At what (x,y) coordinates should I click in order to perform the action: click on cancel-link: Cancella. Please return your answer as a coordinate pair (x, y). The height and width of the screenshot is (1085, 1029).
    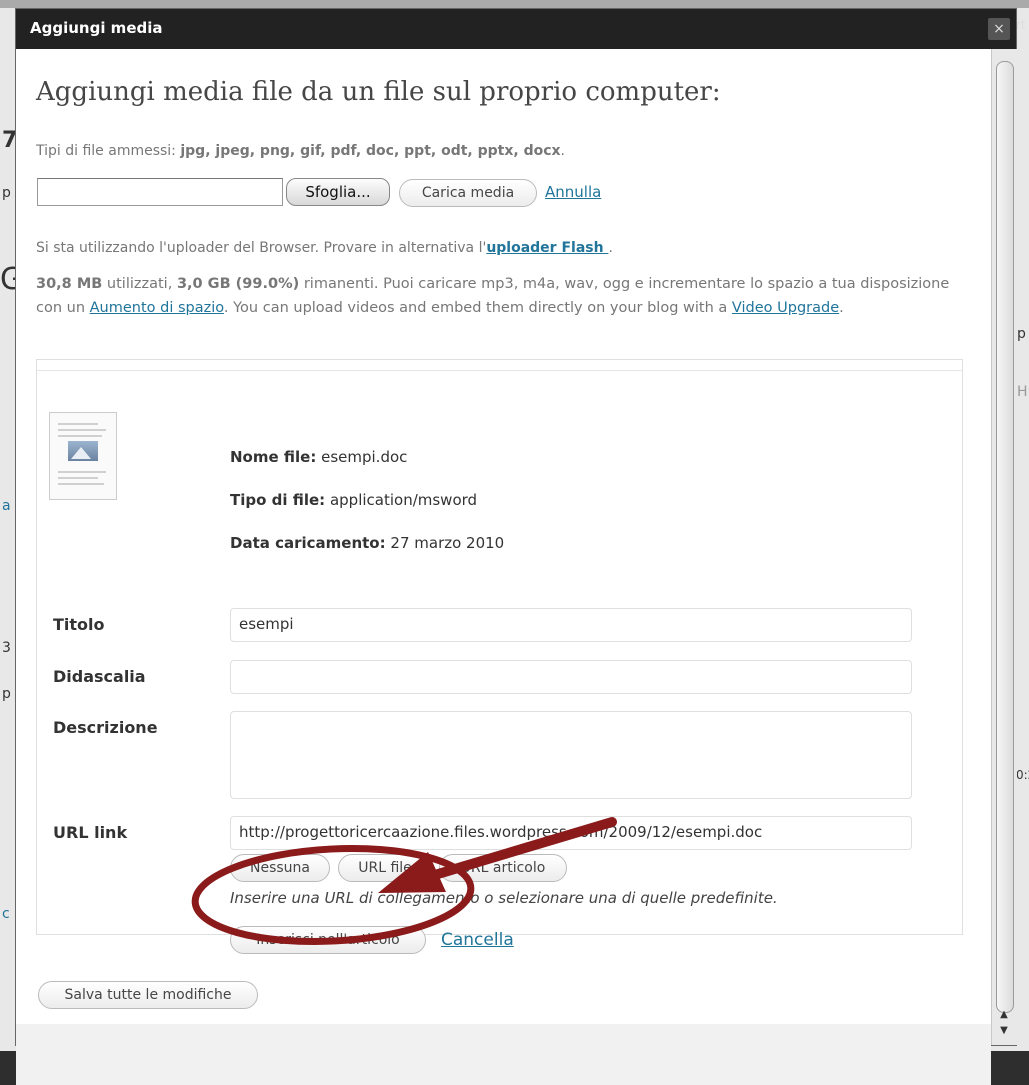
    Looking at the image, I should click on (477, 940).